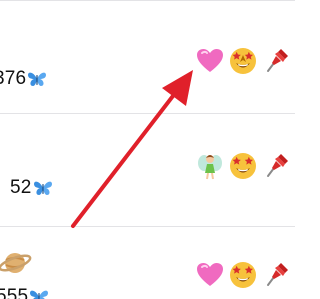 The width and height of the screenshot is (320, 299). I want to click on reaction-count: 52, so click(31, 188).